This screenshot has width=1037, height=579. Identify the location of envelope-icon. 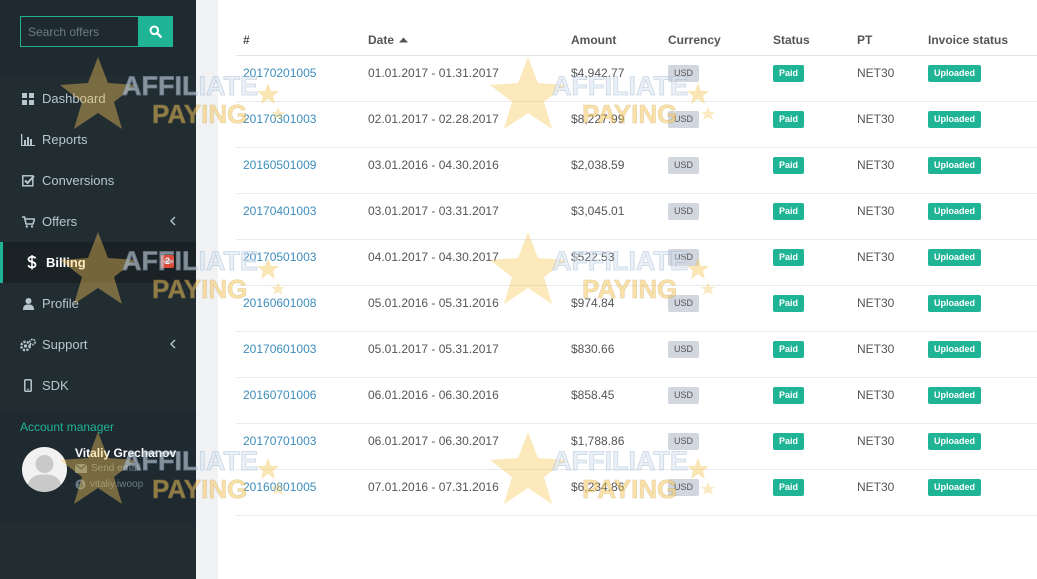
(81, 468).